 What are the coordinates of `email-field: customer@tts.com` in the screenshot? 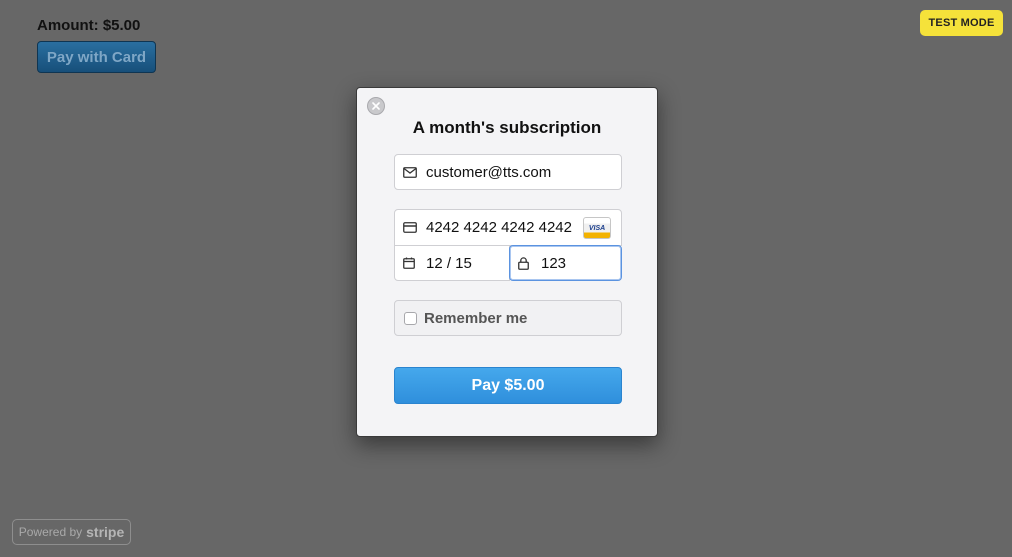 It's located at (508, 172).